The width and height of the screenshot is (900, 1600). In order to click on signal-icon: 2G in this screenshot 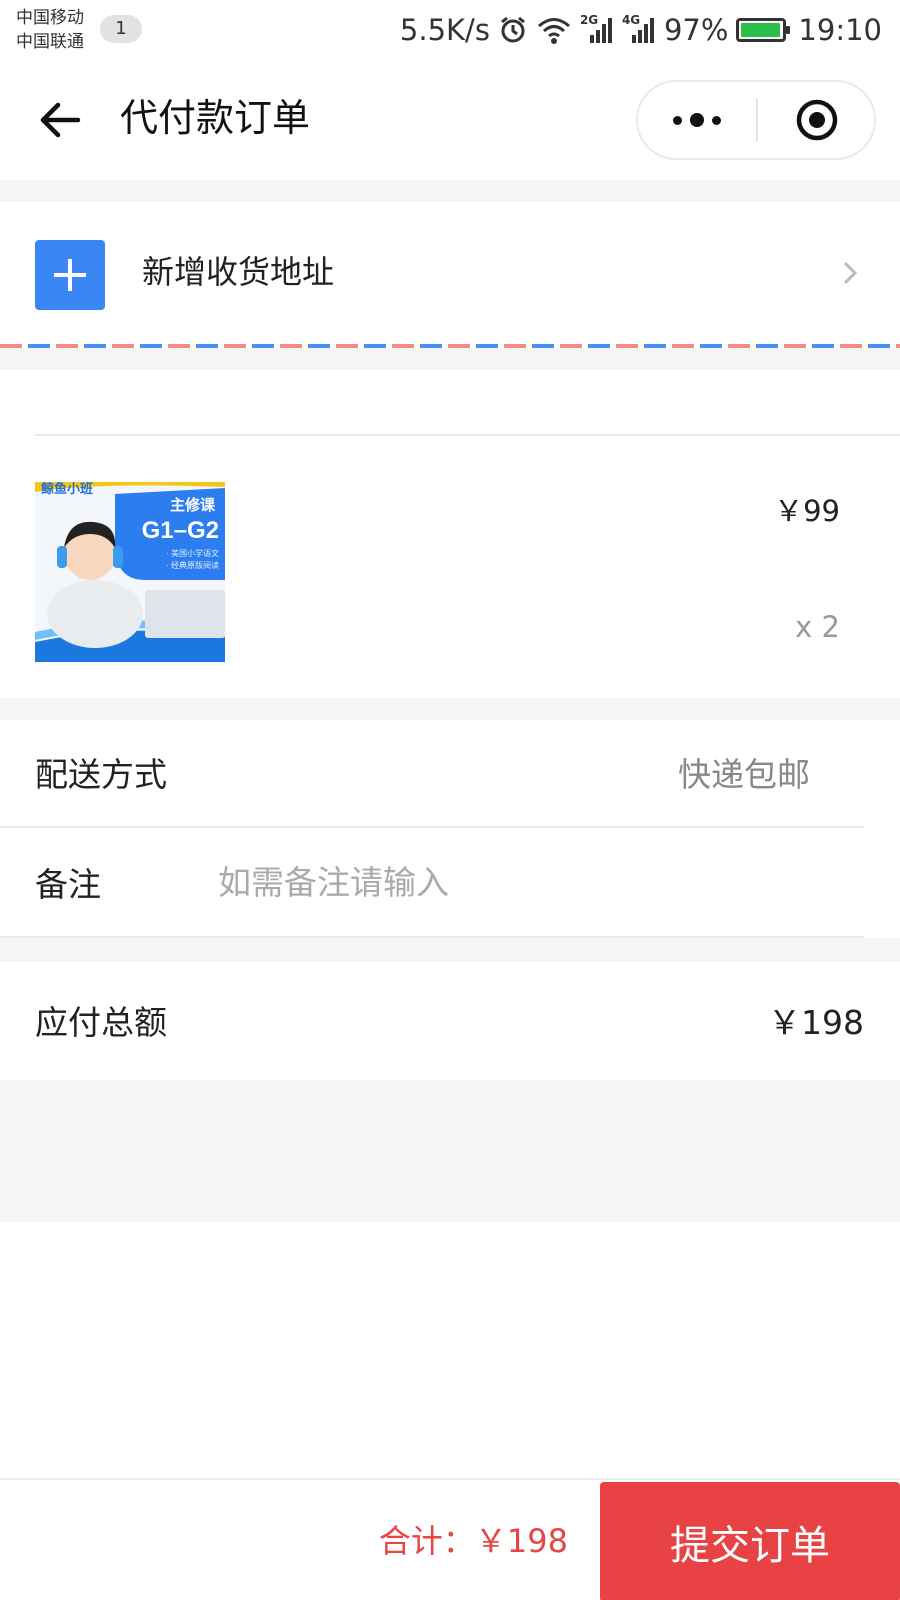, I will do `click(596, 29)`.